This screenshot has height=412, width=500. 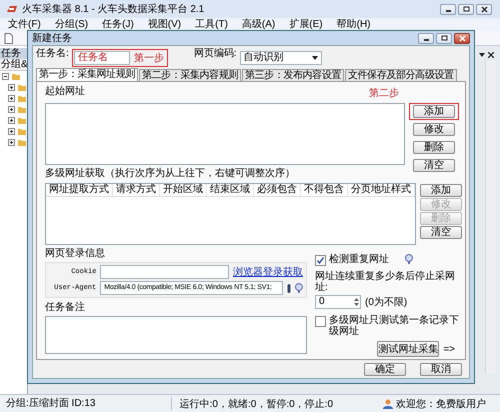 I want to click on menu-item: 工具(T), so click(x=211, y=24).